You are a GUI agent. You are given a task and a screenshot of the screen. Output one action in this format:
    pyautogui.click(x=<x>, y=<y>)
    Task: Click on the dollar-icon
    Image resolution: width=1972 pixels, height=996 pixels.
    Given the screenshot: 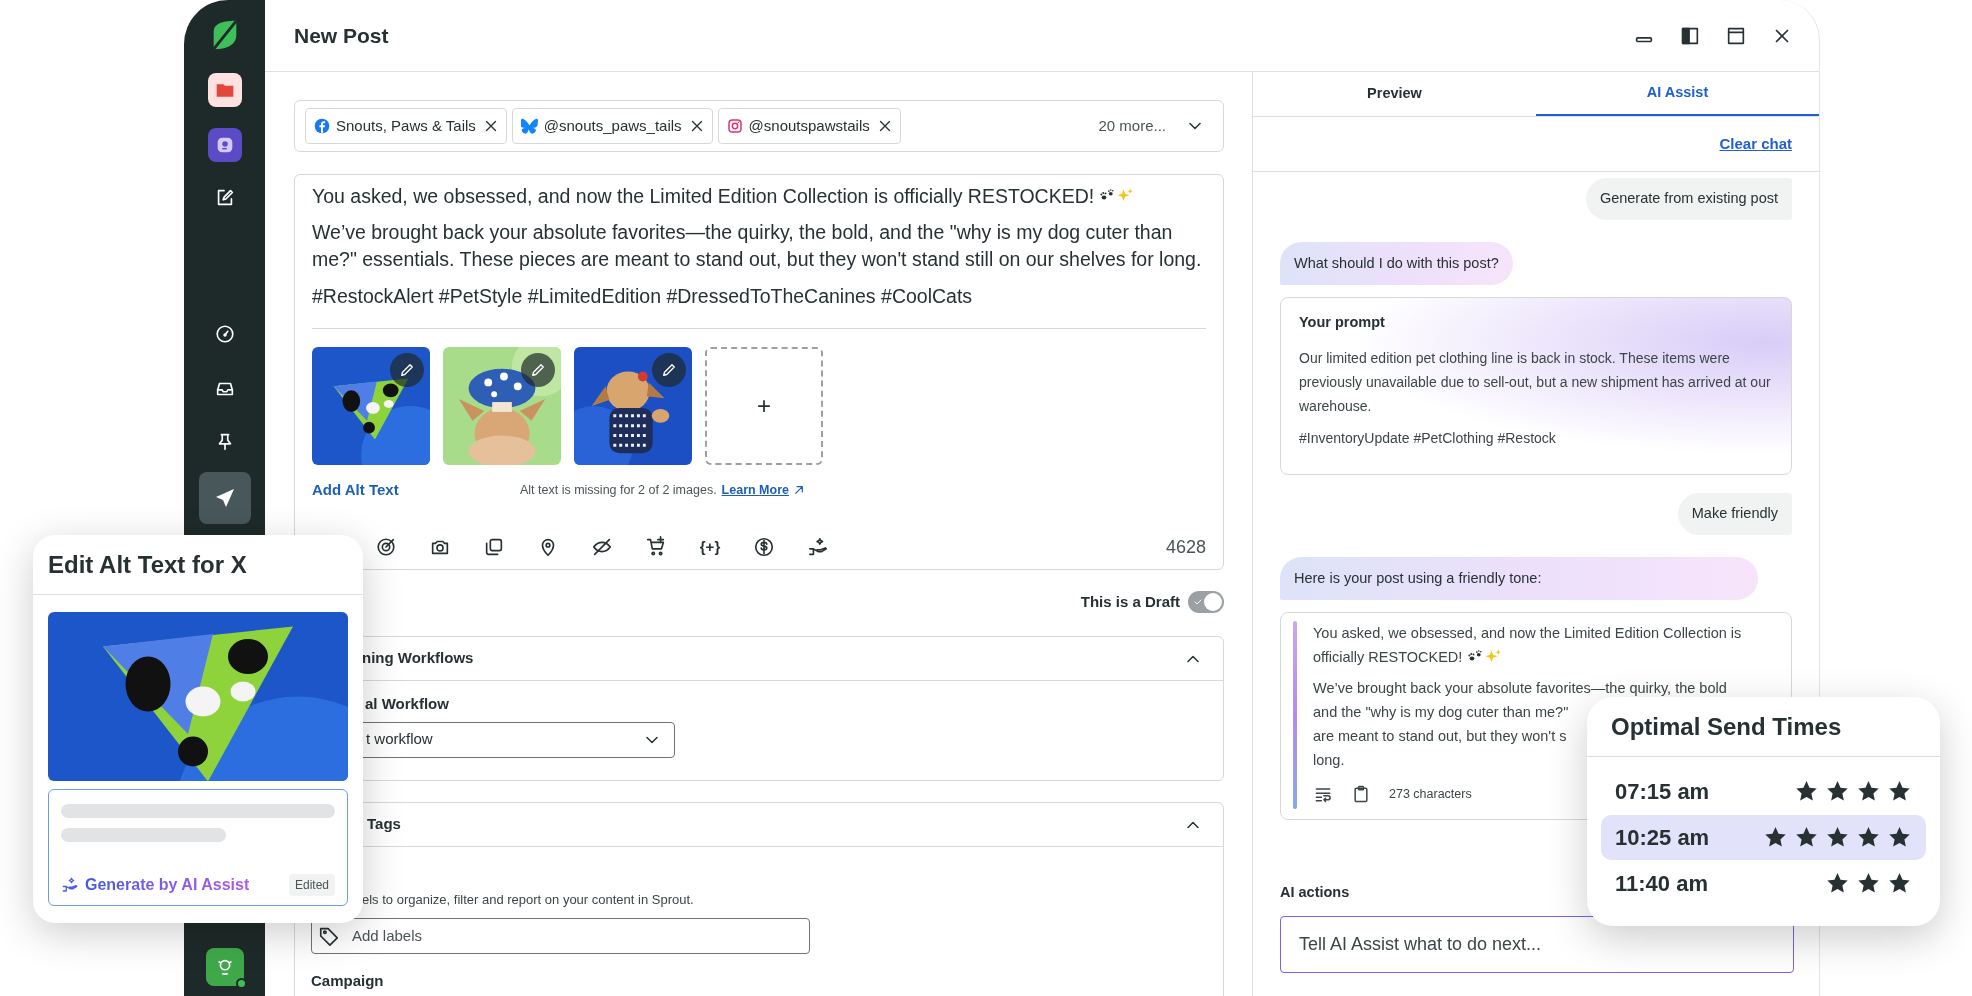 What is the action you would take?
    pyautogui.click(x=764, y=547)
    